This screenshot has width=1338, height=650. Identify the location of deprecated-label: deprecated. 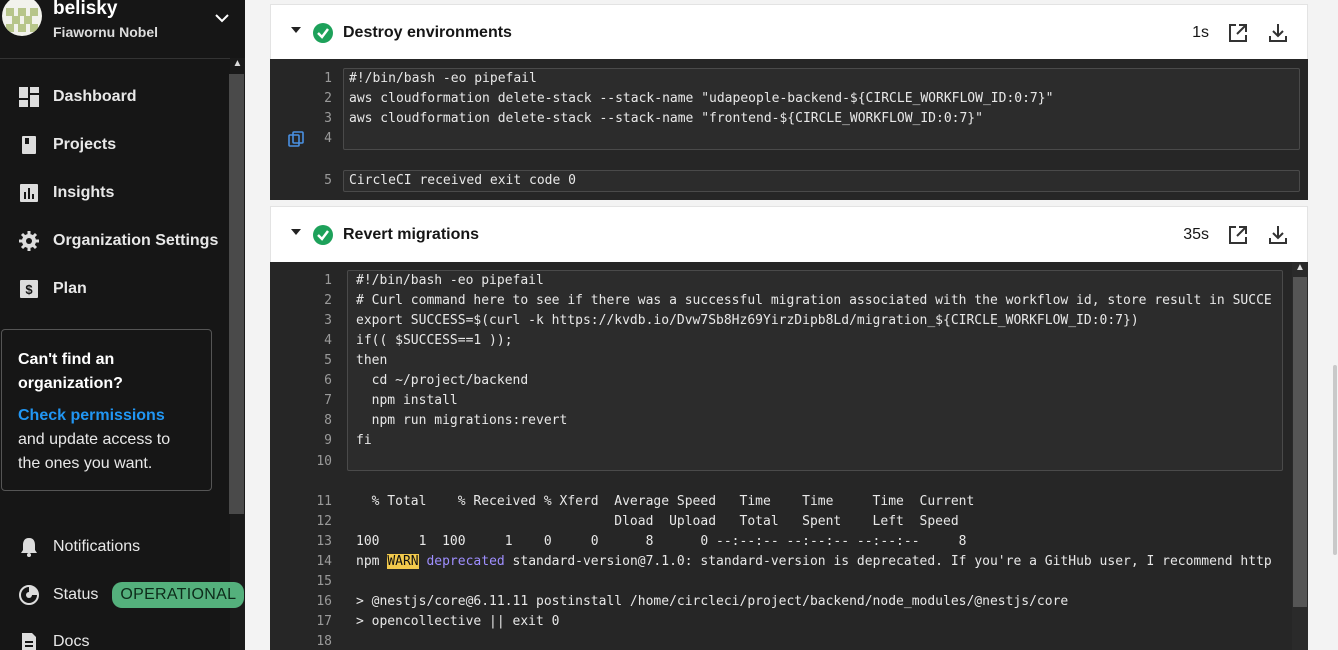
(461, 561).